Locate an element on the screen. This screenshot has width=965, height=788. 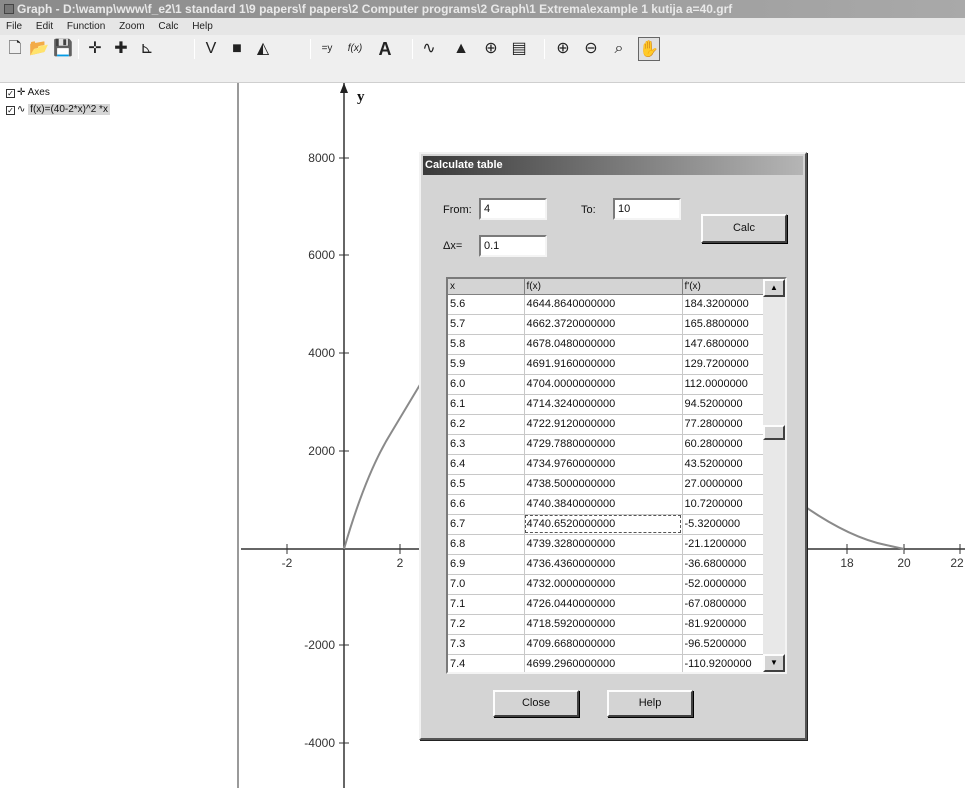
relation-icon: =y is located at coordinates (327, 49).